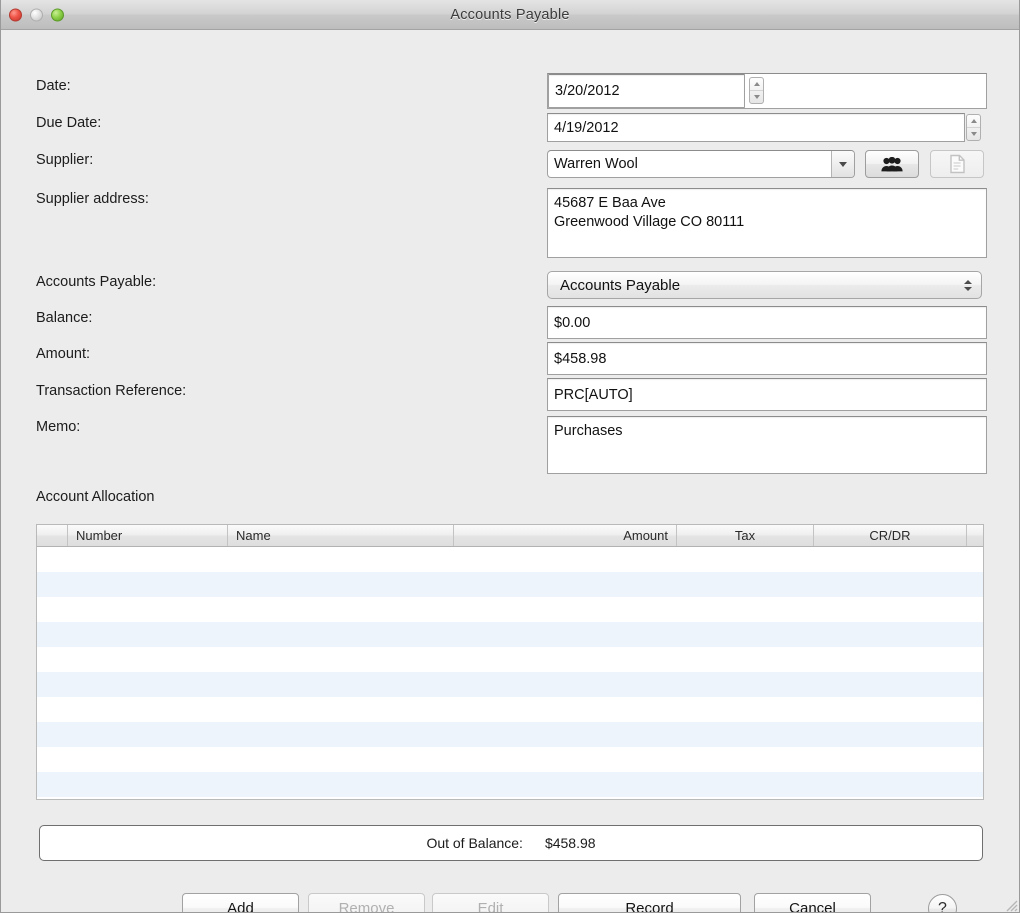 This screenshot has height=913, width=1020. I want to click on balance-label: Balance:, so click(64, 318).